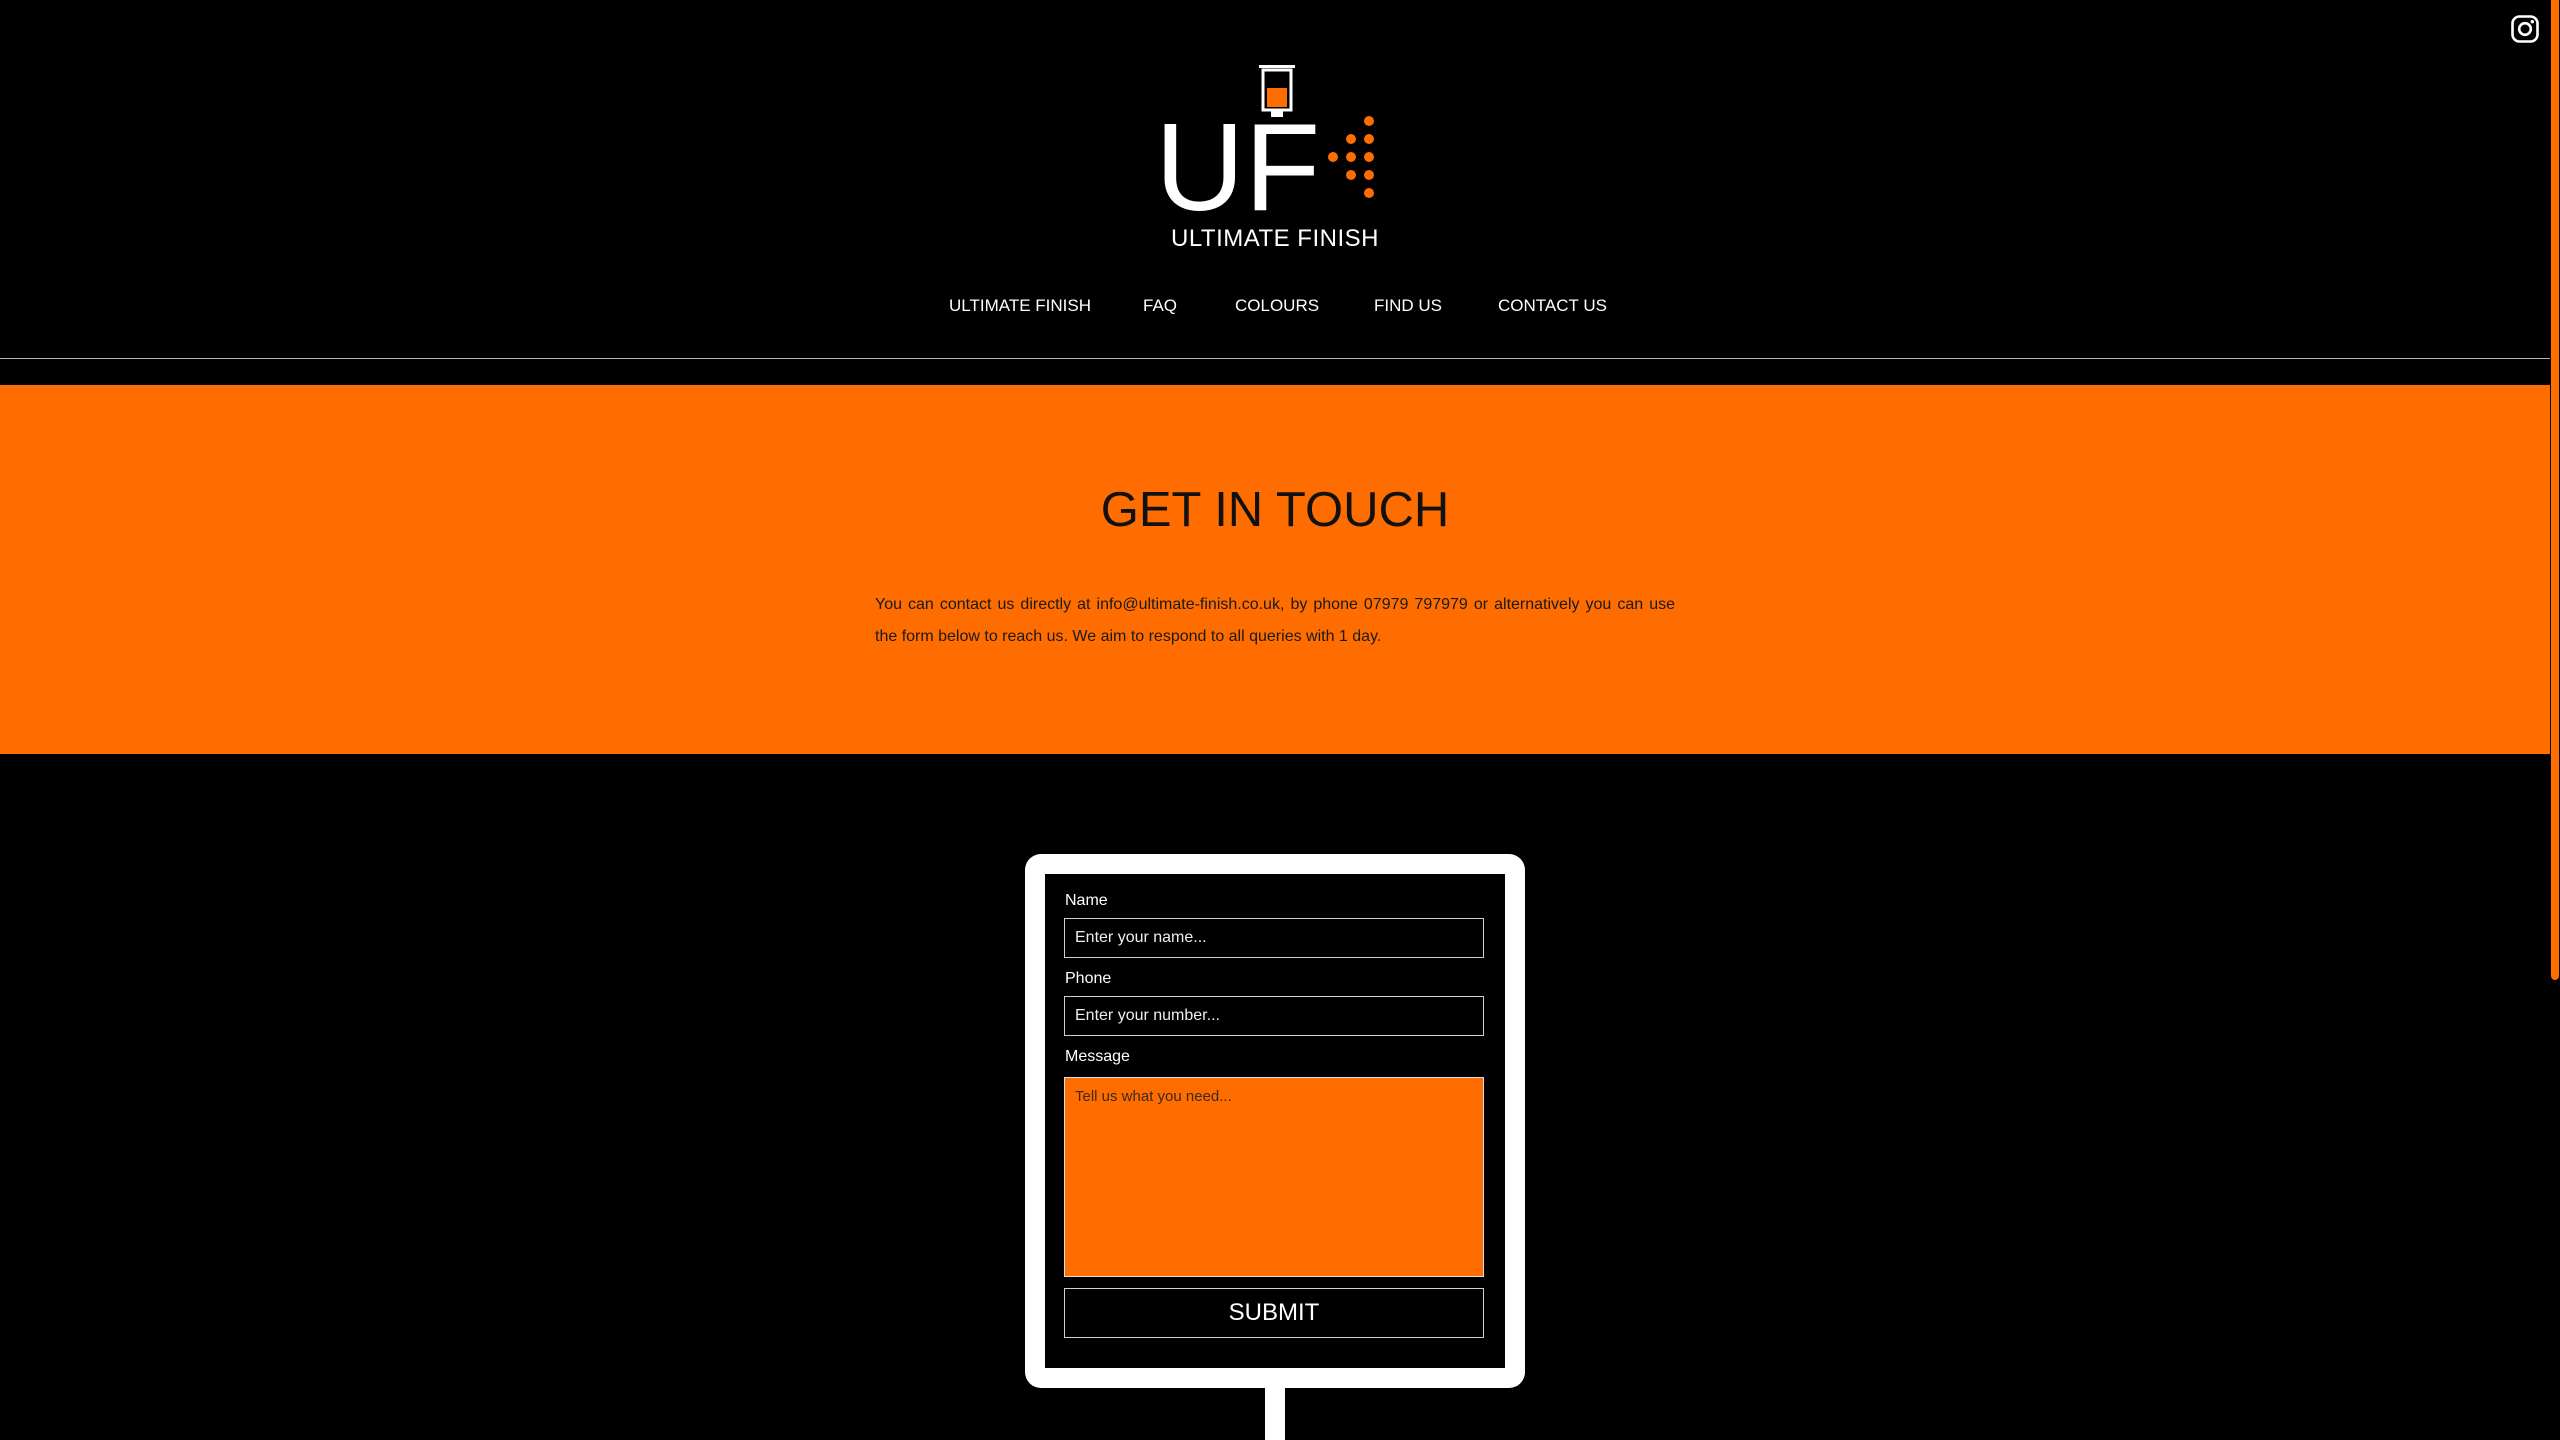  I want to click on phone-input, so click(1274, 1016).